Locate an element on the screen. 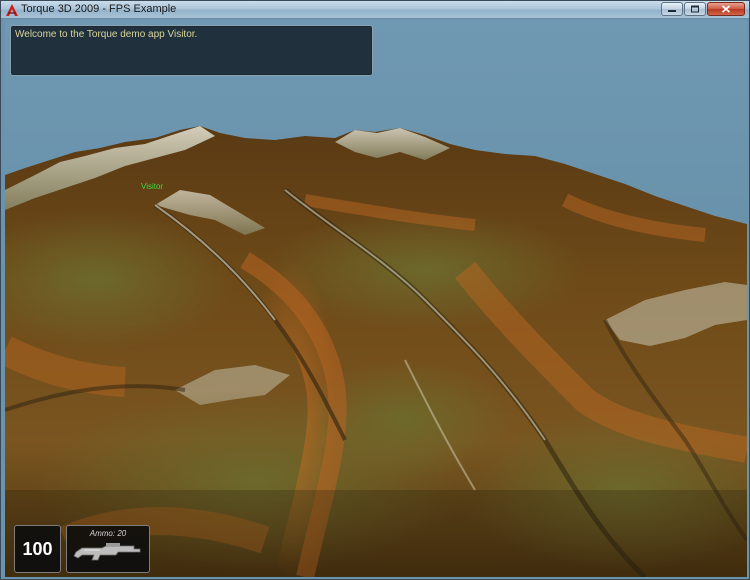  minimize-icon is located at coordinates (672, 11).